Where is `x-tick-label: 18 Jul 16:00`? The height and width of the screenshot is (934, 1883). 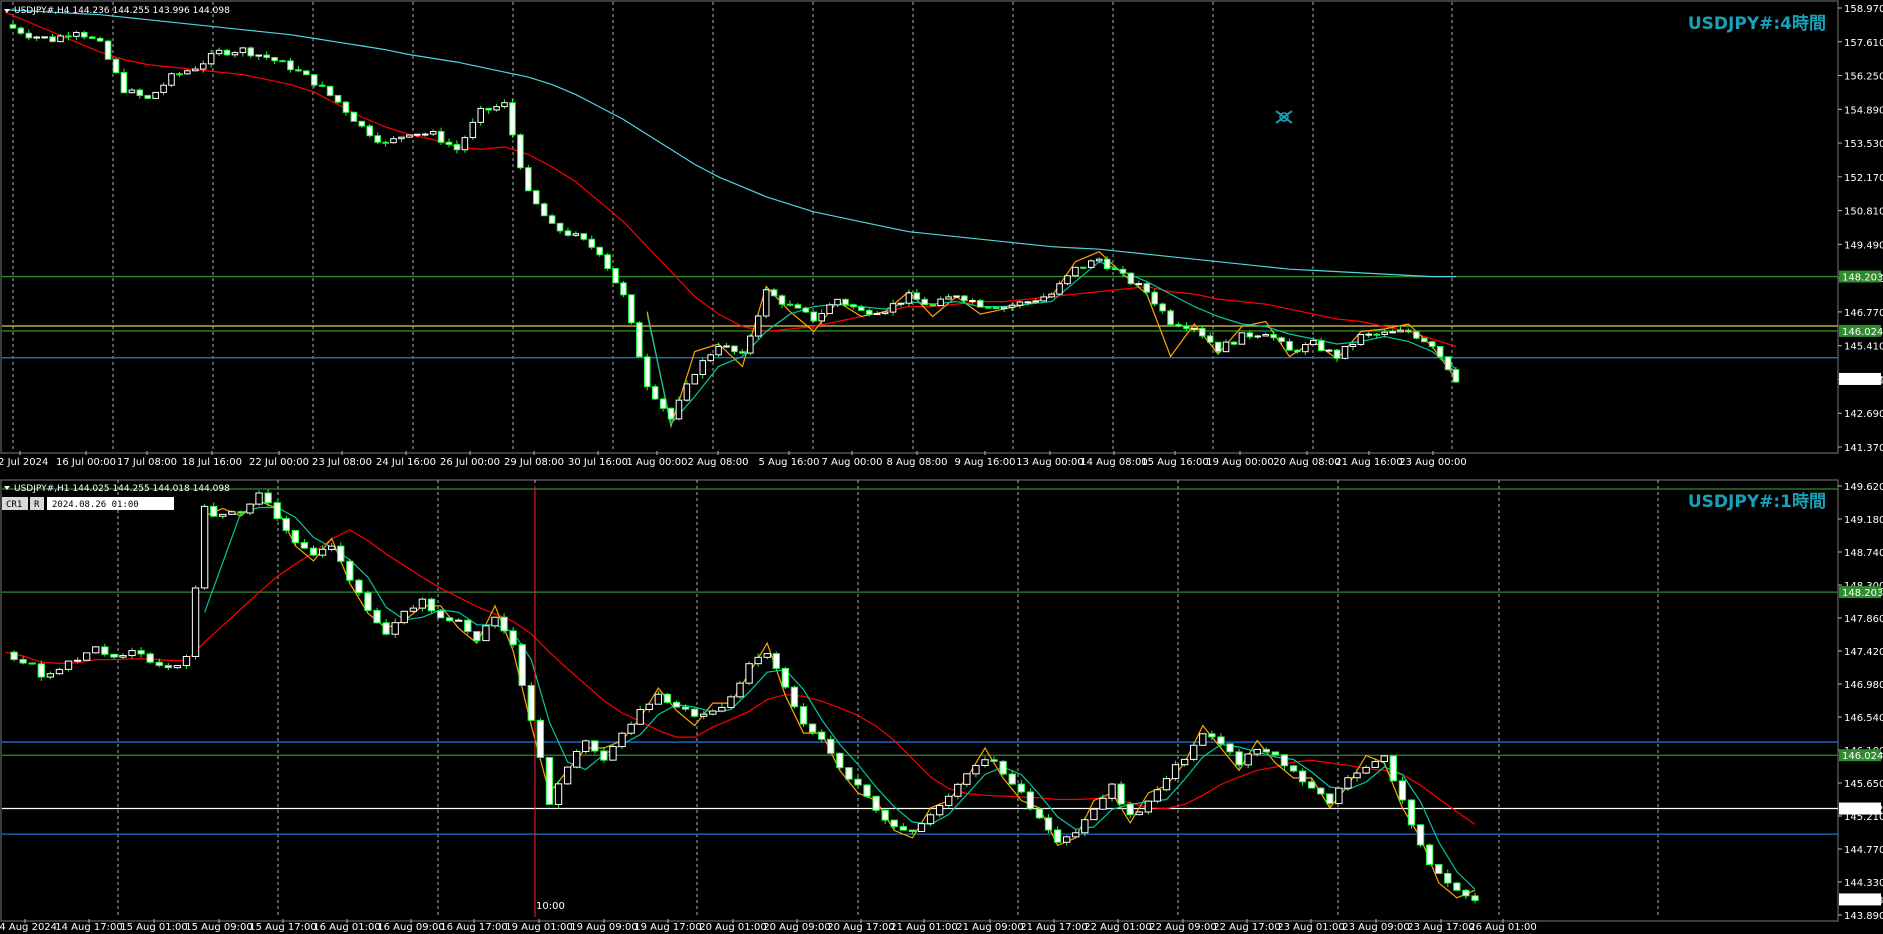
x-tick-label: 18 Jul 16:00 is located at coordinates (212, 462).